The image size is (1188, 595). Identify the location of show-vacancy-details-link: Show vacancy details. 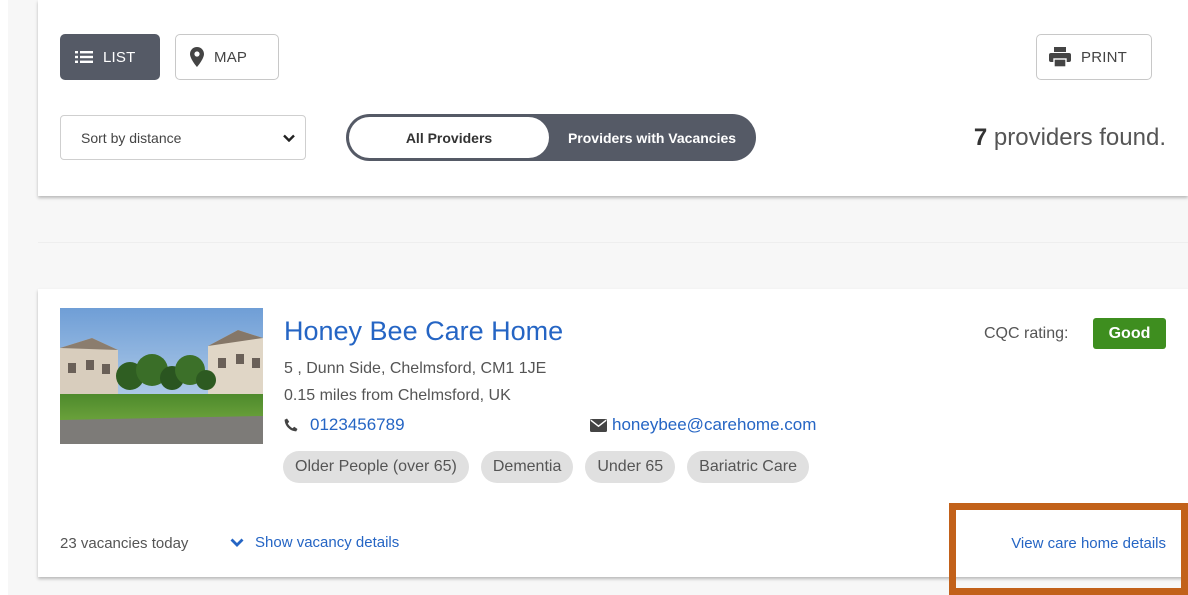
(314, 542).